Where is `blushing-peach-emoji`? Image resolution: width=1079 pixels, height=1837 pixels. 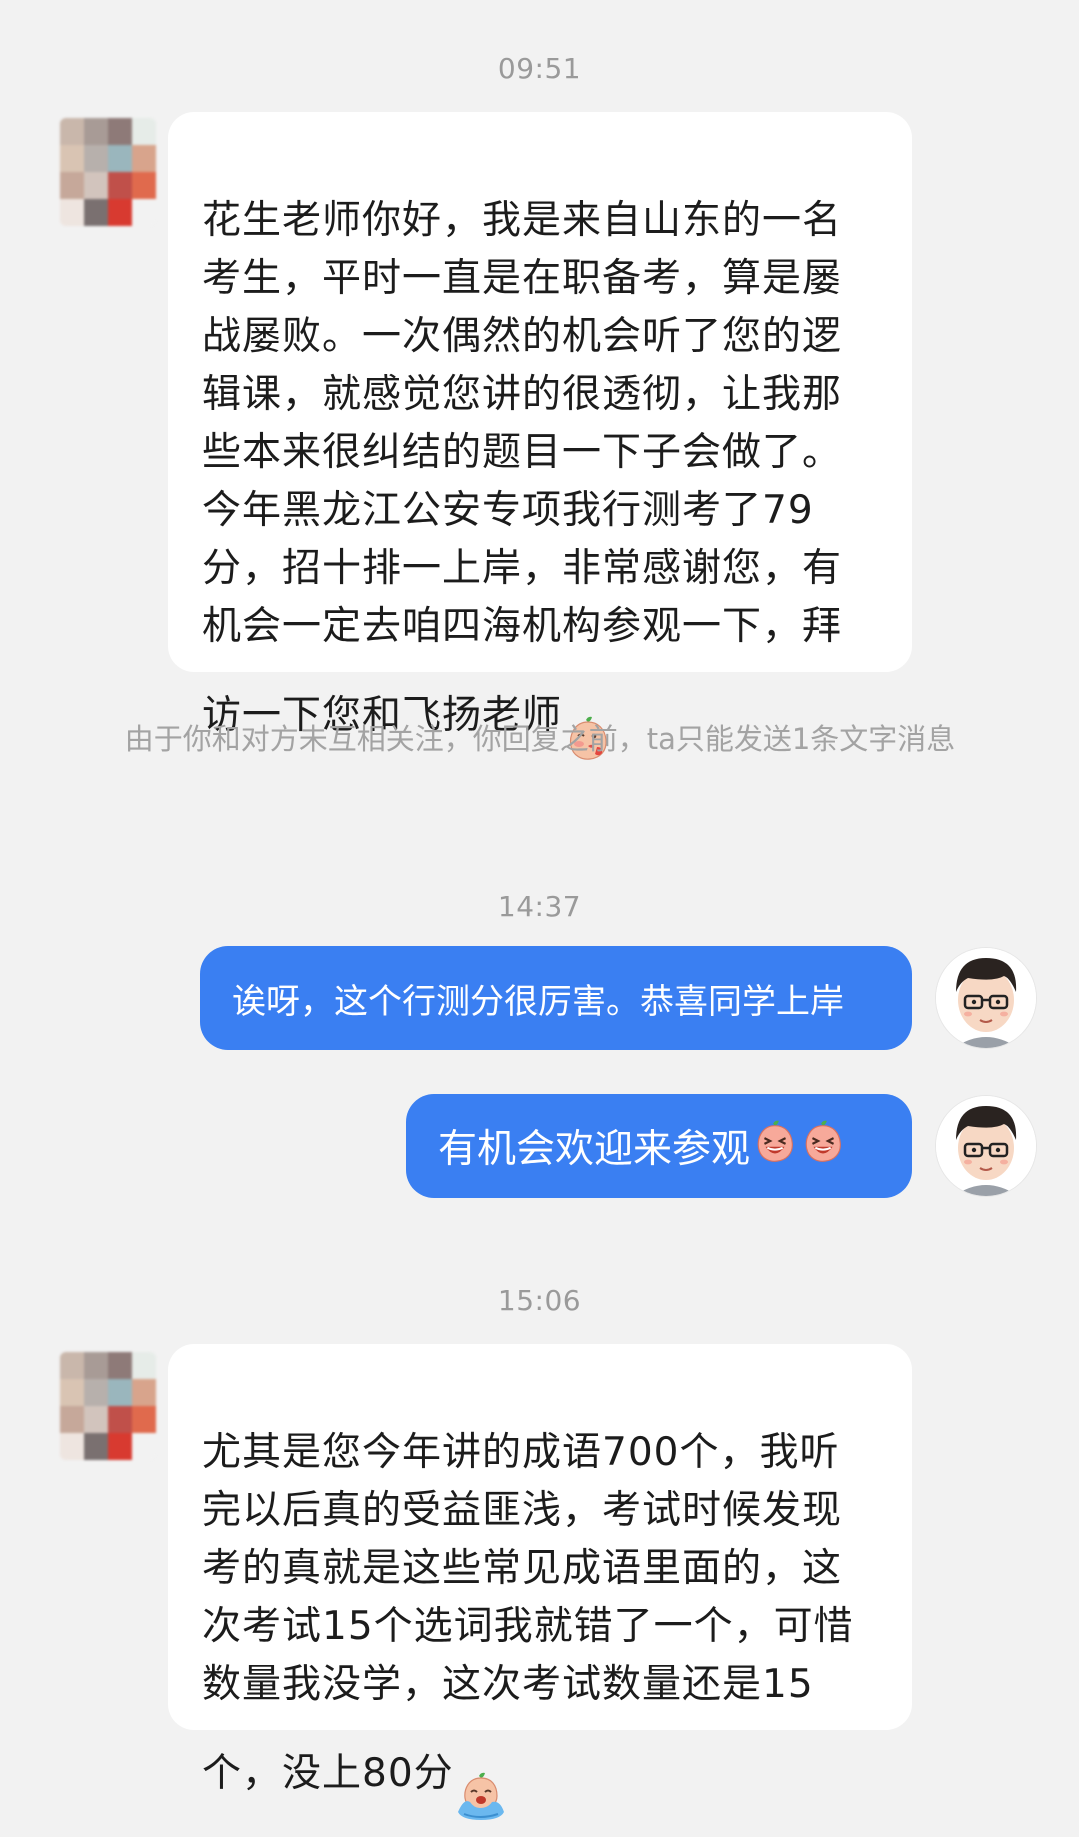 blushing-peach-emoji is located at coordinates (588, 717).